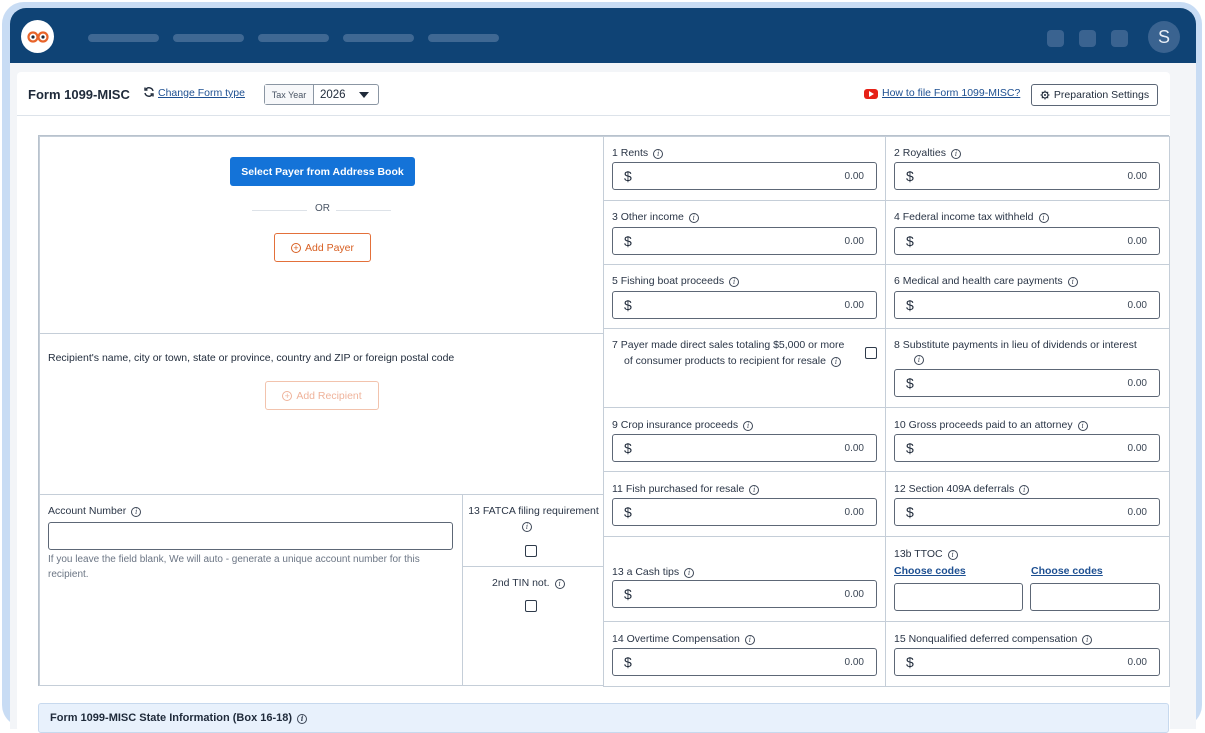  What do you see at coordinates (322, 395) in the screenshot?
I see `add-recipient-button: + Add Recipient` at bounding box center [322, 395].